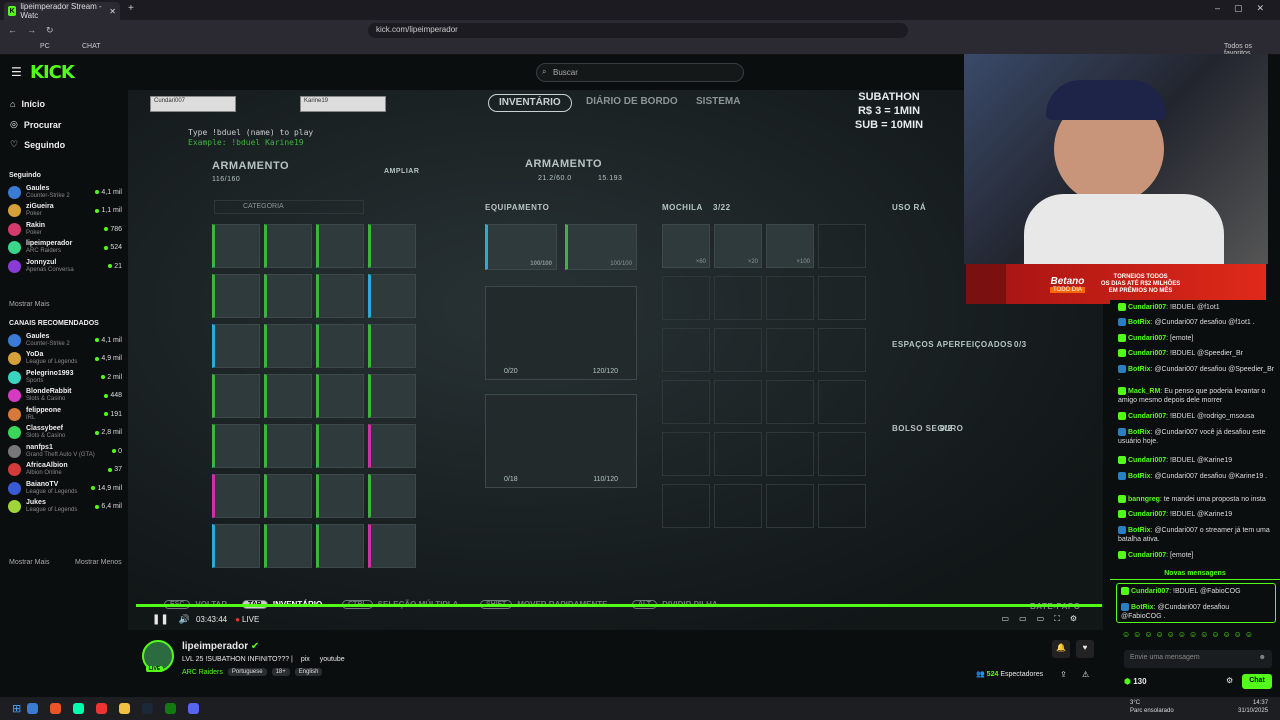 Image resolution: width=1280 pixels, height=720 pixels. I want to click on new-tab-icon: +, so click(131, 8).